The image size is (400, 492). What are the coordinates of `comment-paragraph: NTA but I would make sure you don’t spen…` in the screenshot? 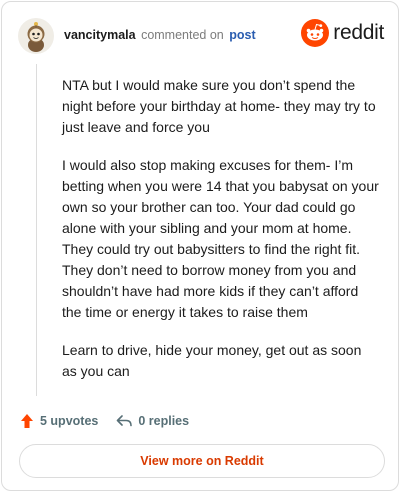 It's located at (219, 106).